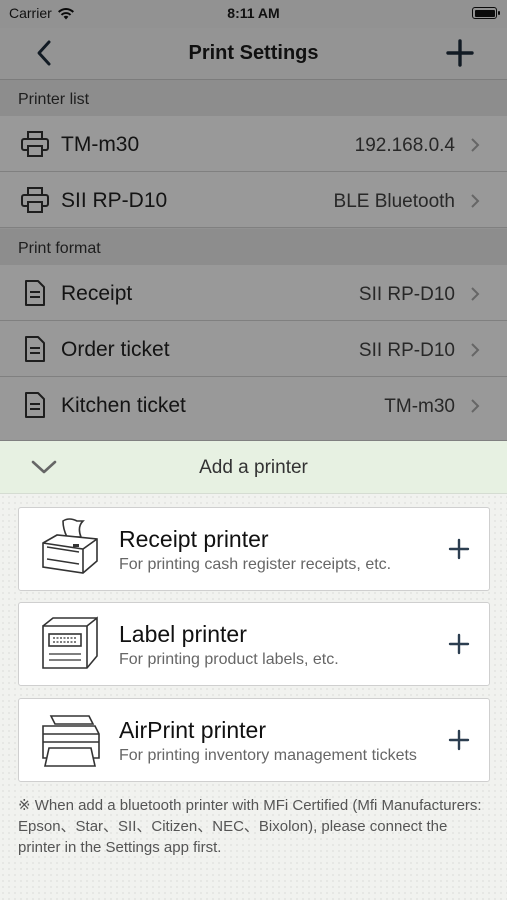  What do you see at coordinates (70, 546) in the screenshot?
I see `receipt-printer-icon` at bounding box center [70, 546].